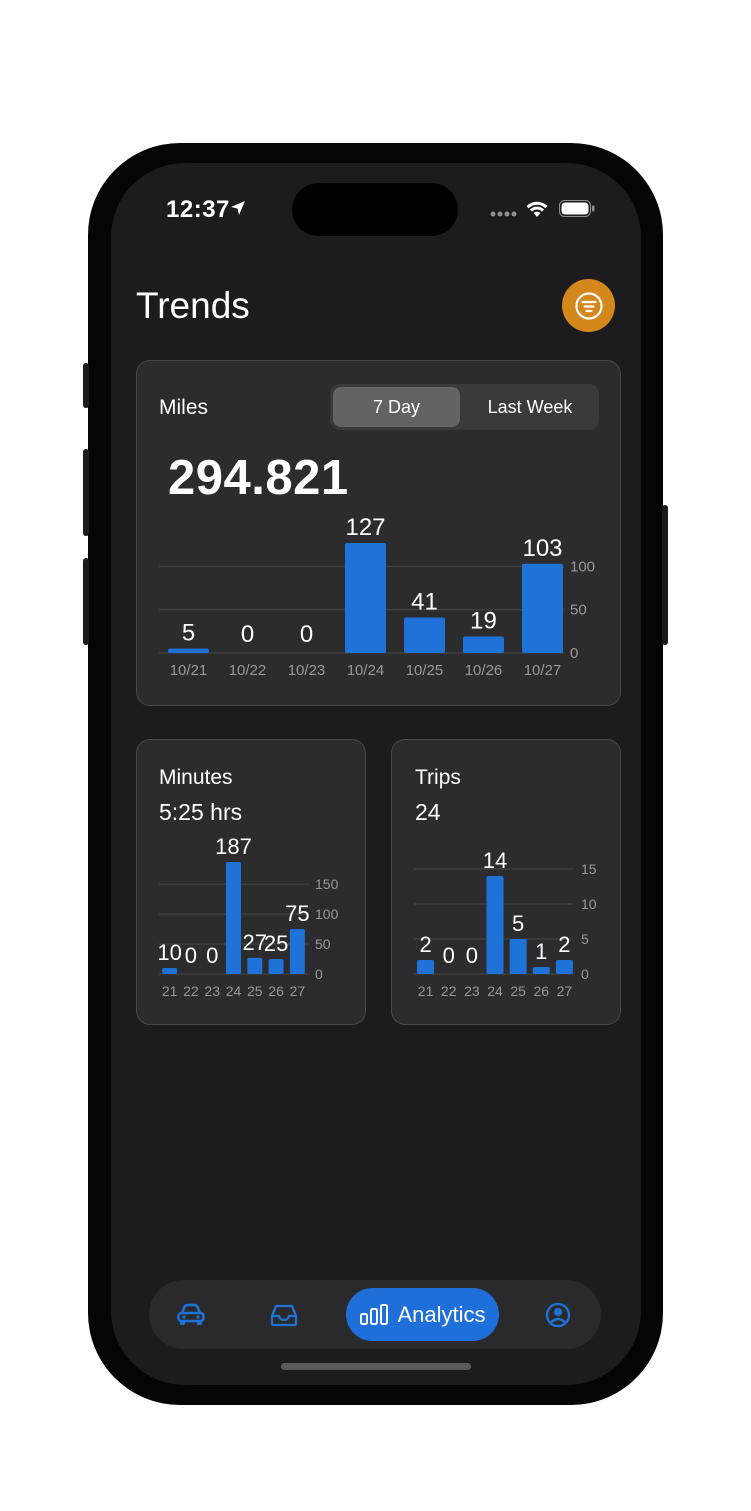 Image resolution: width=751 pixels, height=1511 pixels. I want to click on filter-icon, so click(588, 305).